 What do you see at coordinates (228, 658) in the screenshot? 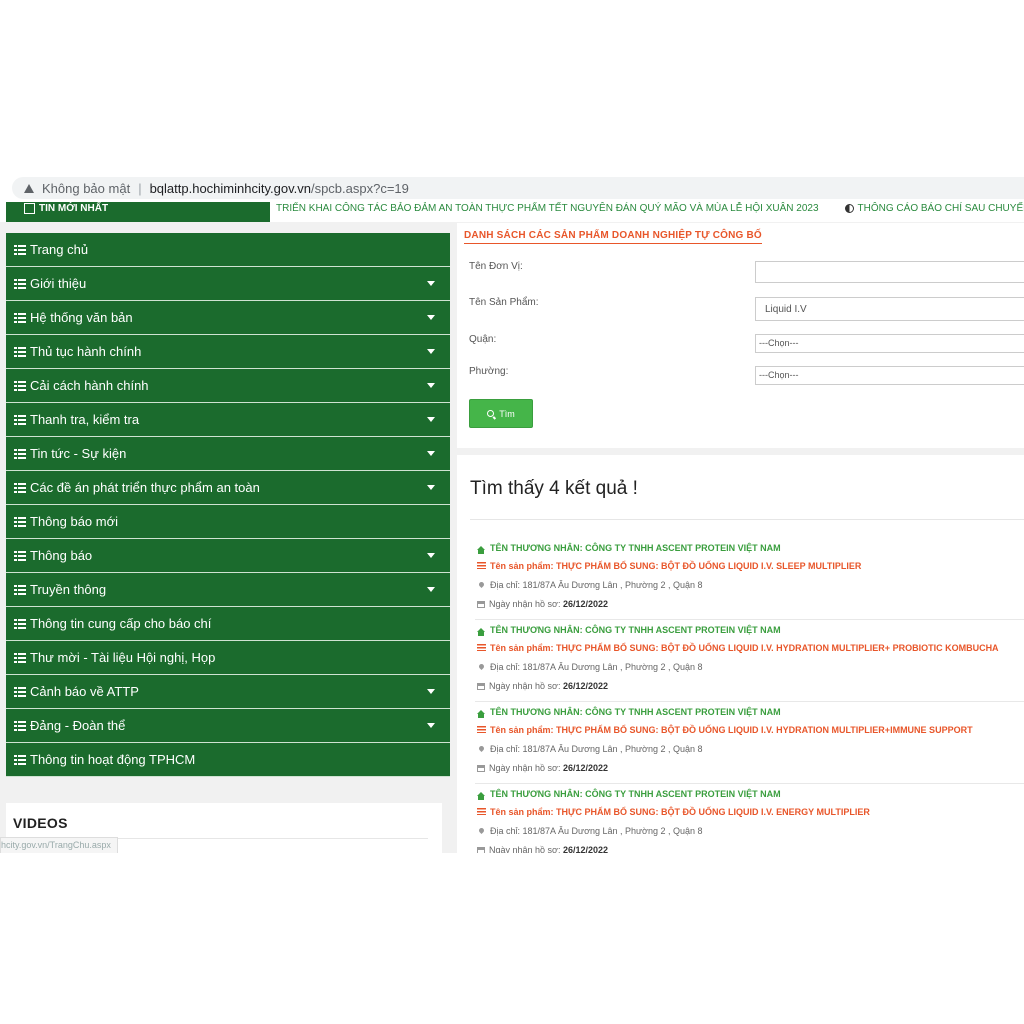
I see `sidebar-item-thu-moi: Thư mời - Tài liệu Hội nghị, Họp` at bounding box center [228, 658].